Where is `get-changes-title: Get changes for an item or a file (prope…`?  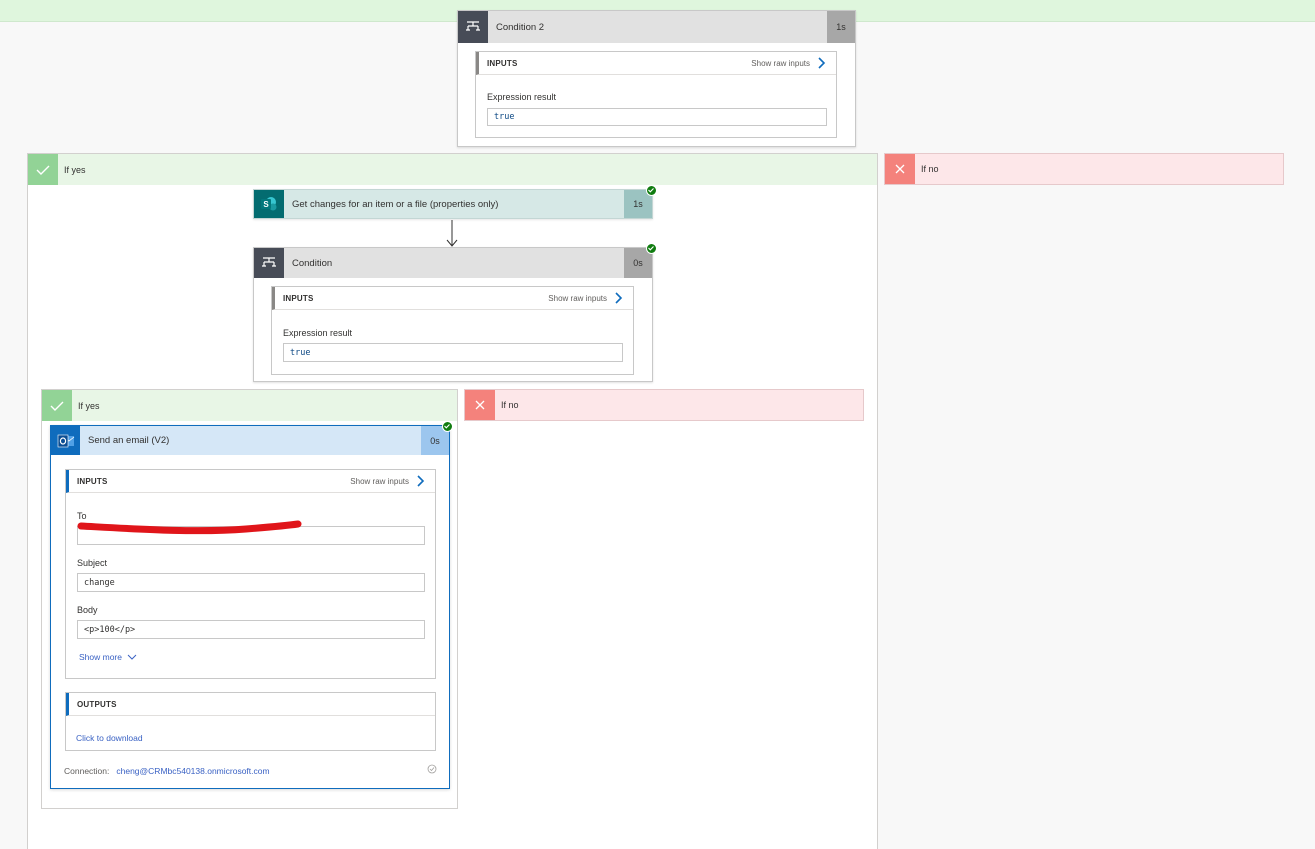 get-changes-title: Get changes for an item or a file (prope… is located at coordinates (395, 204).